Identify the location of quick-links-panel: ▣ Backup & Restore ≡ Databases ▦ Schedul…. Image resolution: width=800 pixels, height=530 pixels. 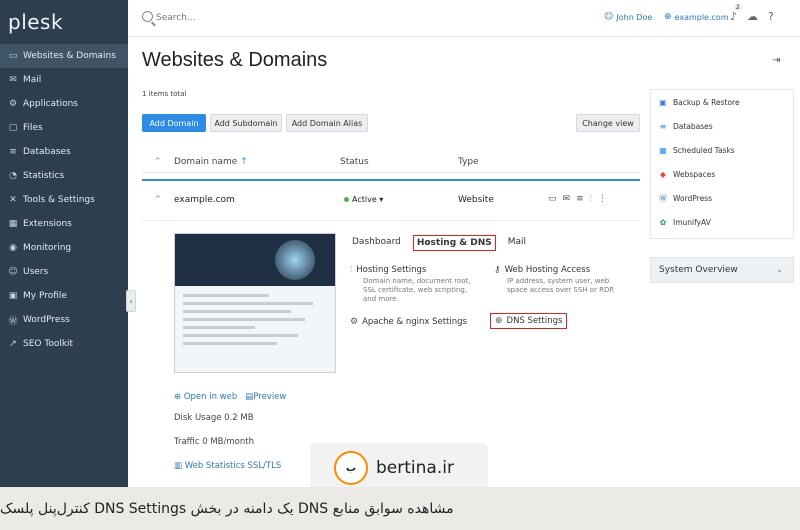
(722, 164).